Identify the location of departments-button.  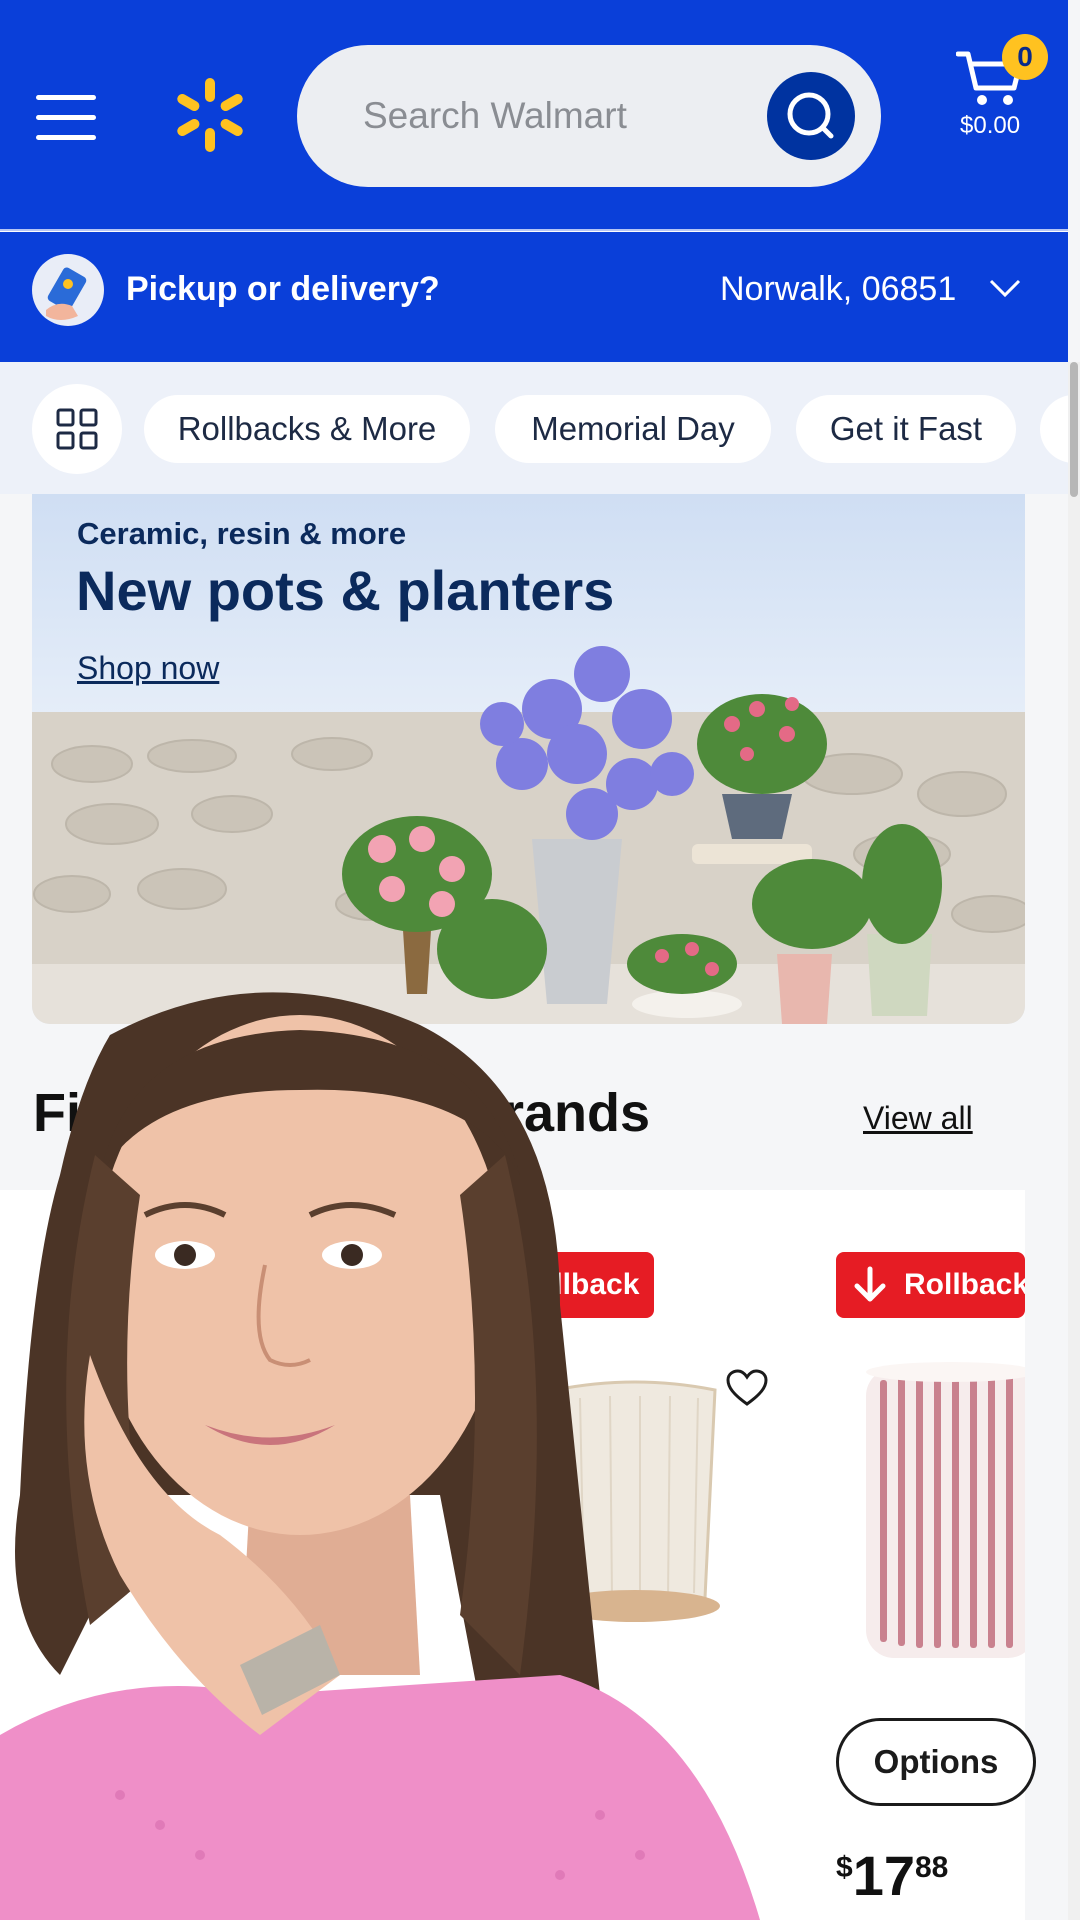
(77, 429).